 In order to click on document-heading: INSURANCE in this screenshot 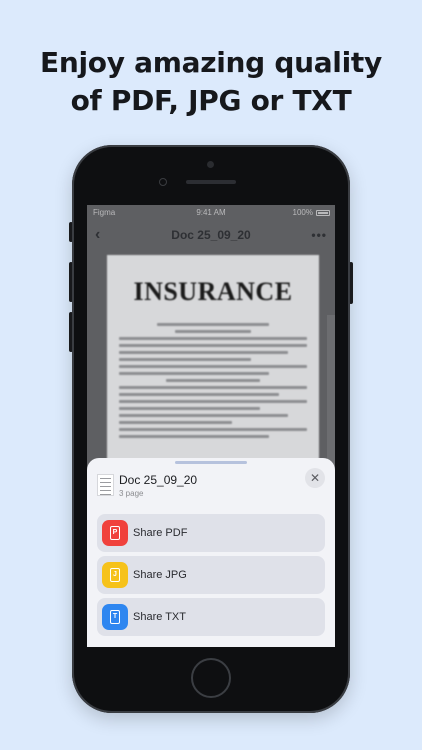, I will do `click(213, 291)`.